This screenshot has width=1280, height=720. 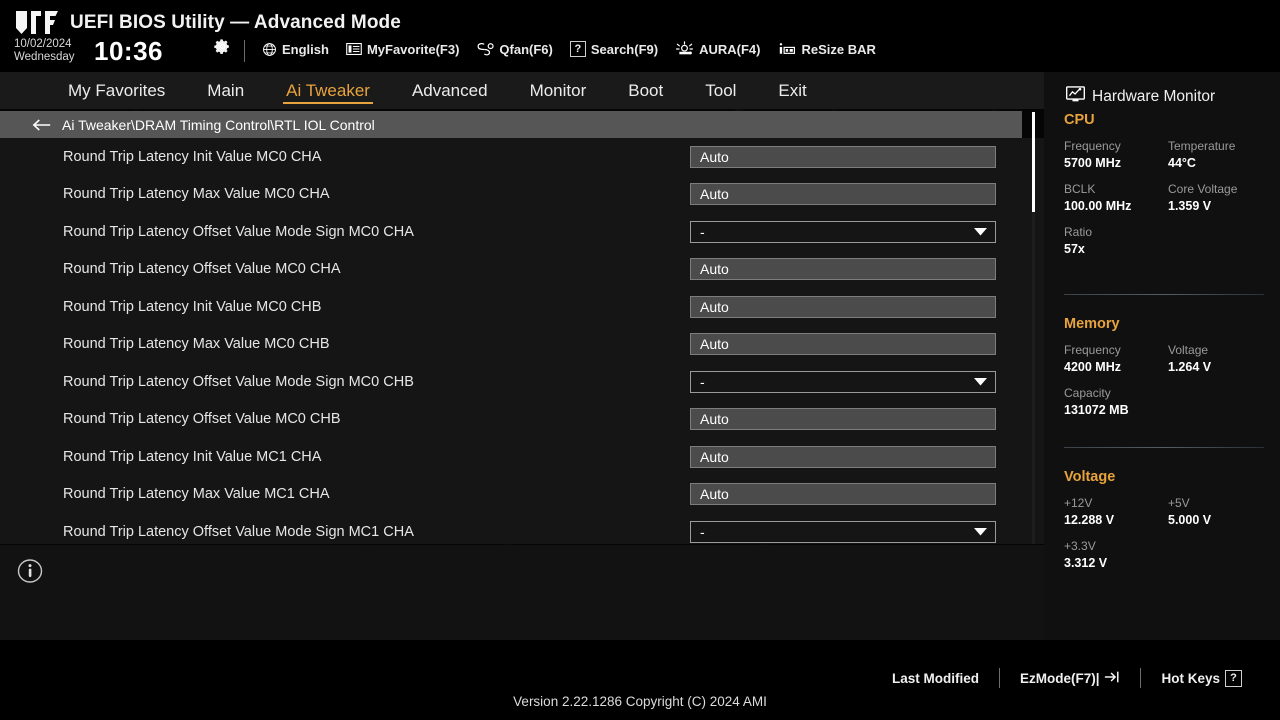 What do you see at coordinates (128, 51) in the screenshot?
I see `clock-display: 10:36` at bounding box center [128, 51].